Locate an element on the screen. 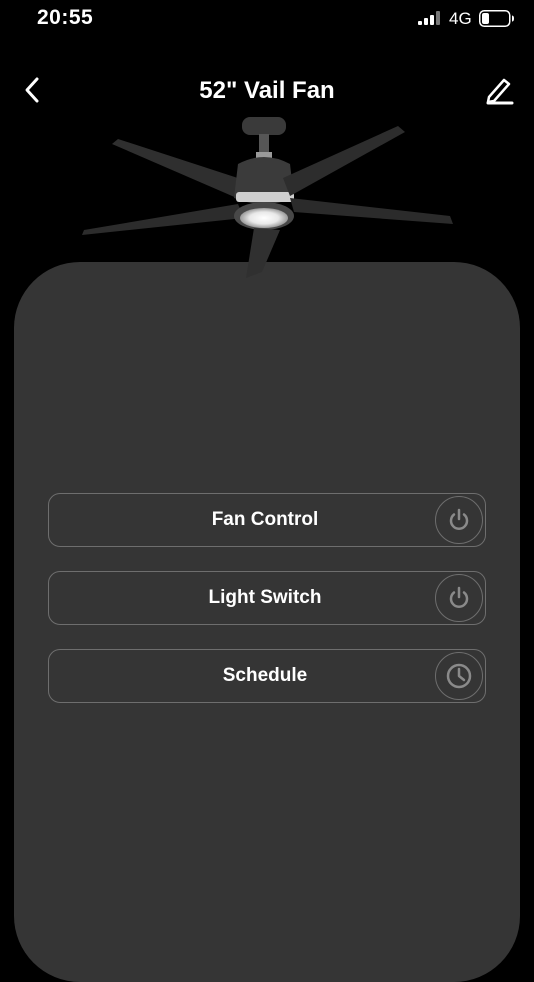 The width and height of the screenshot is (534, 982). clock-icon-glyph is located at coordinates (459, 676).